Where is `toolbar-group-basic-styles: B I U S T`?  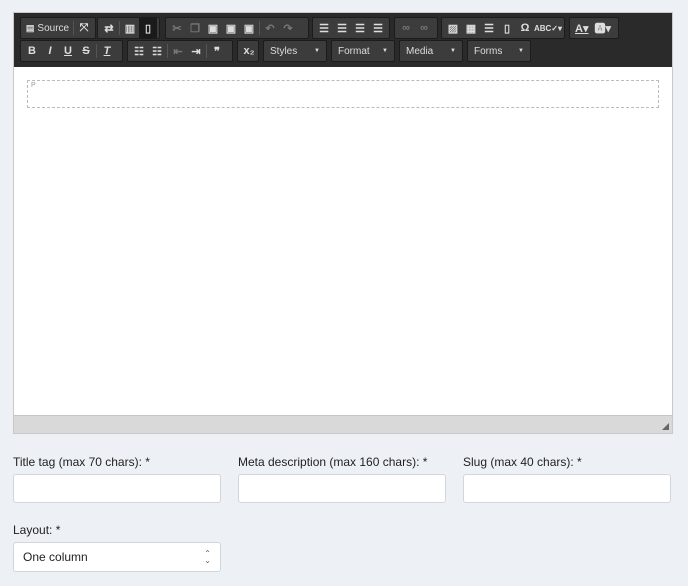
toolbar-group-basic-styles: B I U S T is located at coordinates (71, 51).